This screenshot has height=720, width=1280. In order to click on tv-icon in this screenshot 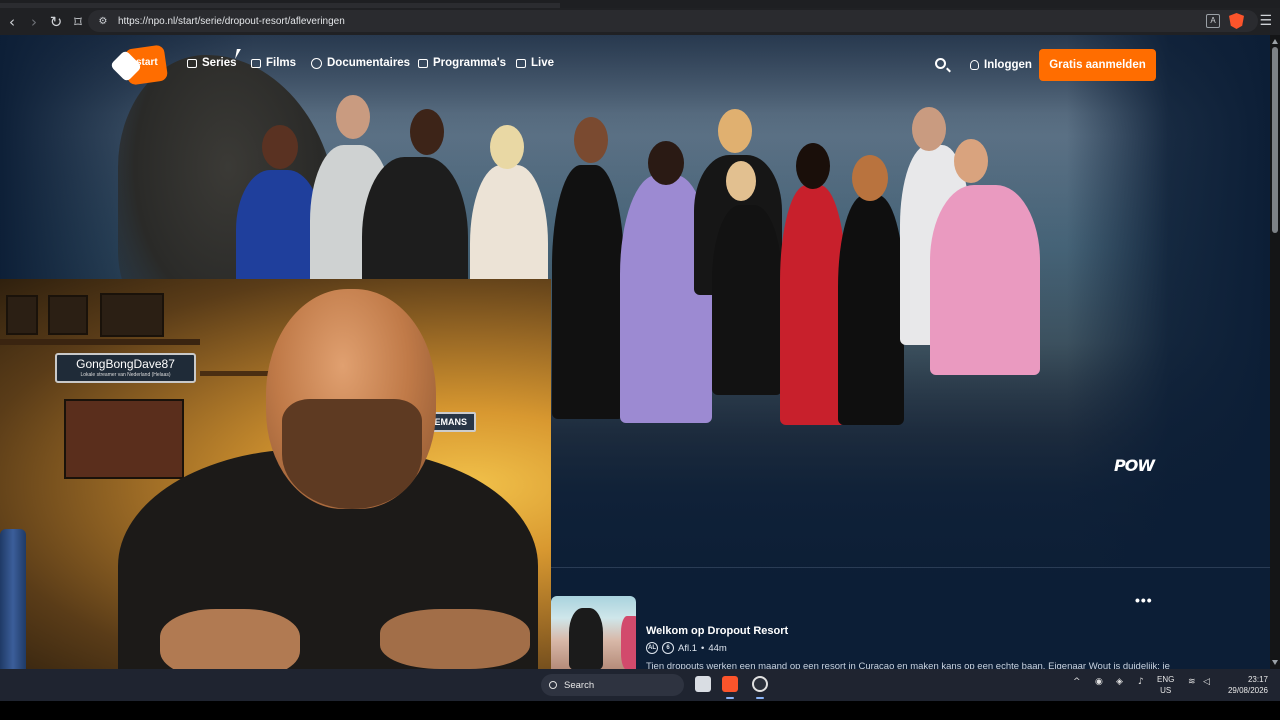, I will do `click(423, 63)`.